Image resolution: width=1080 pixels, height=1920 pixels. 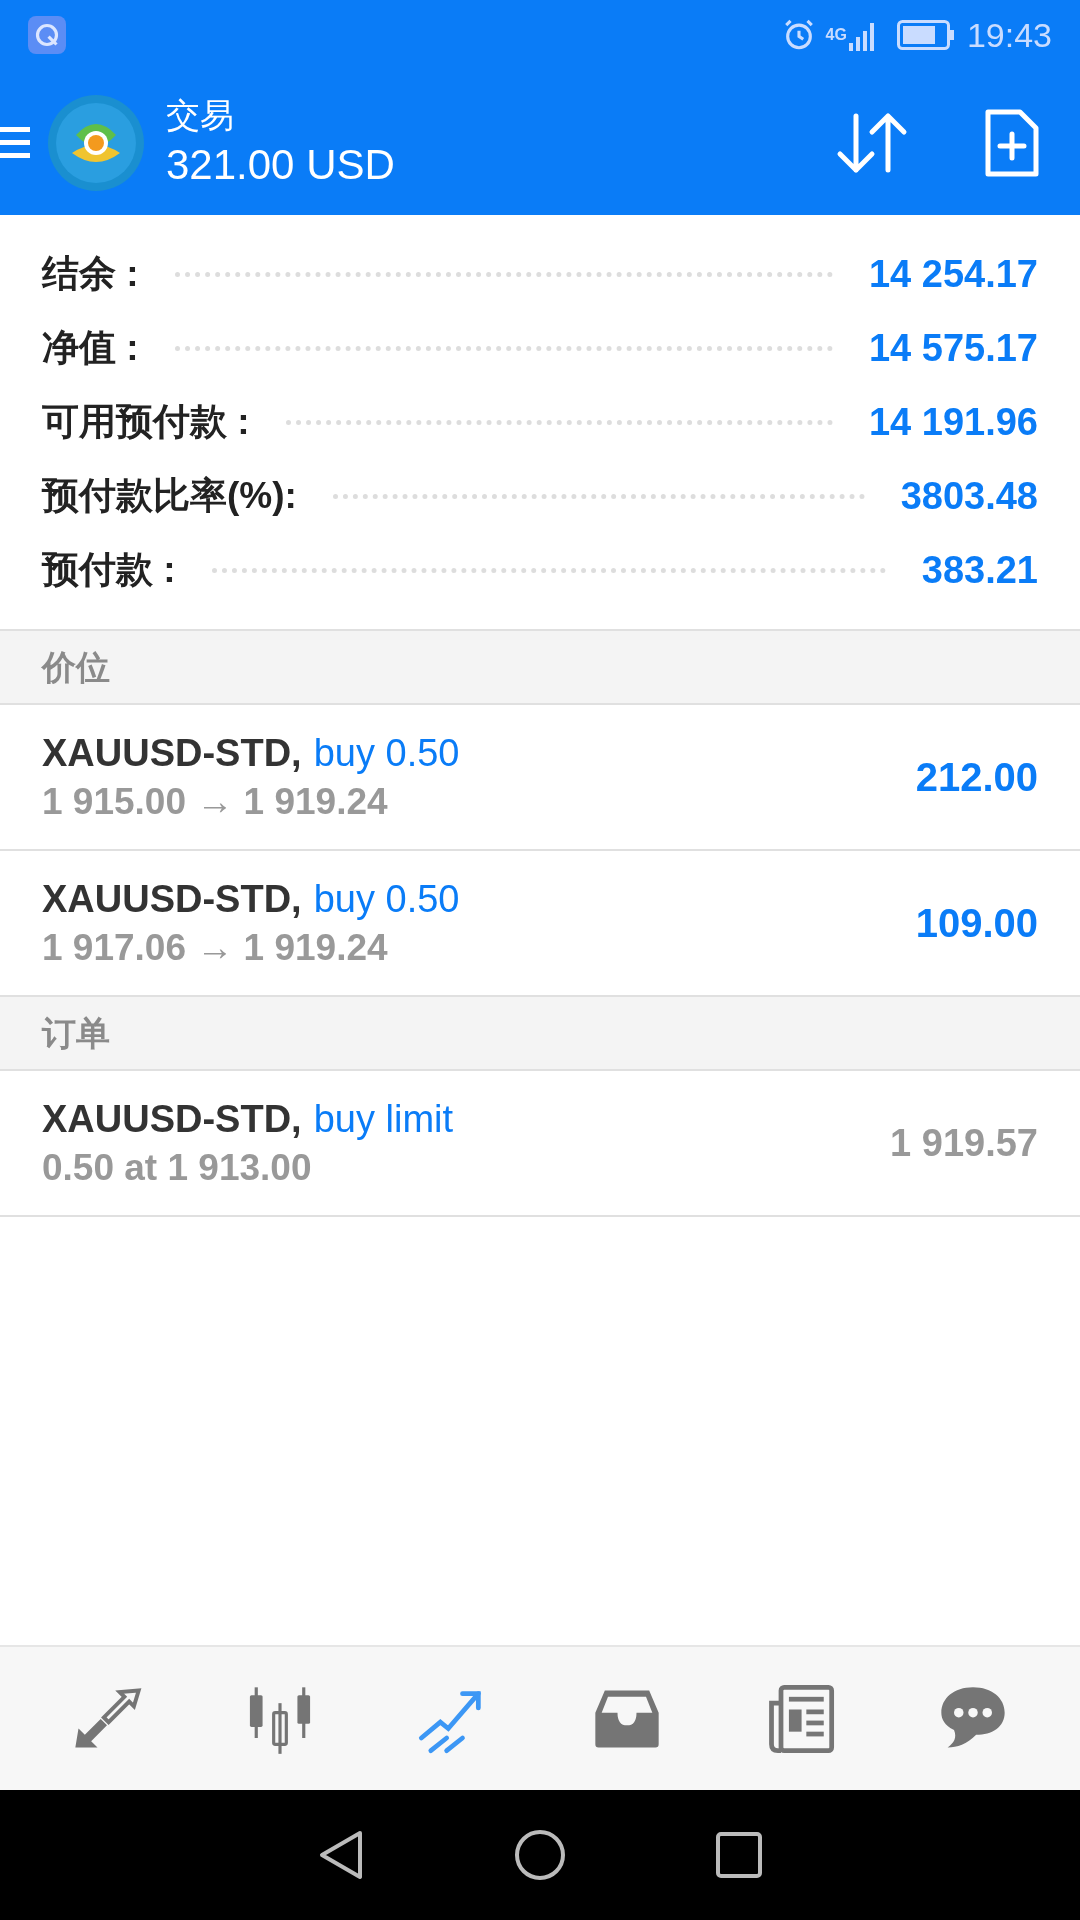 I want to click on app-logo-icon, so click(x=96, y=142).